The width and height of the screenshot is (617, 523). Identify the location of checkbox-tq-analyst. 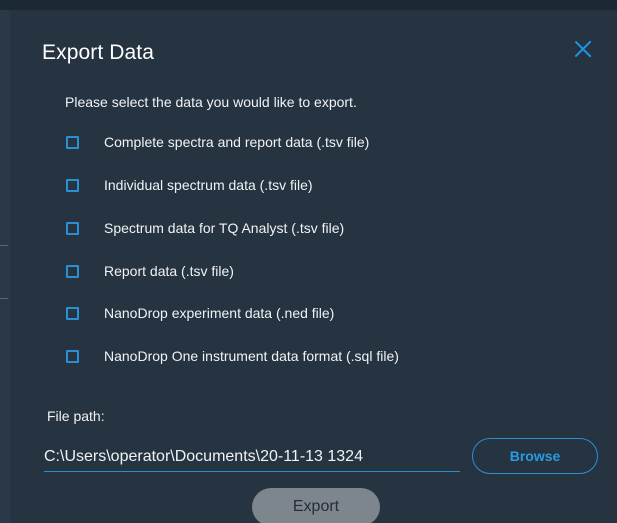
(72, 228).